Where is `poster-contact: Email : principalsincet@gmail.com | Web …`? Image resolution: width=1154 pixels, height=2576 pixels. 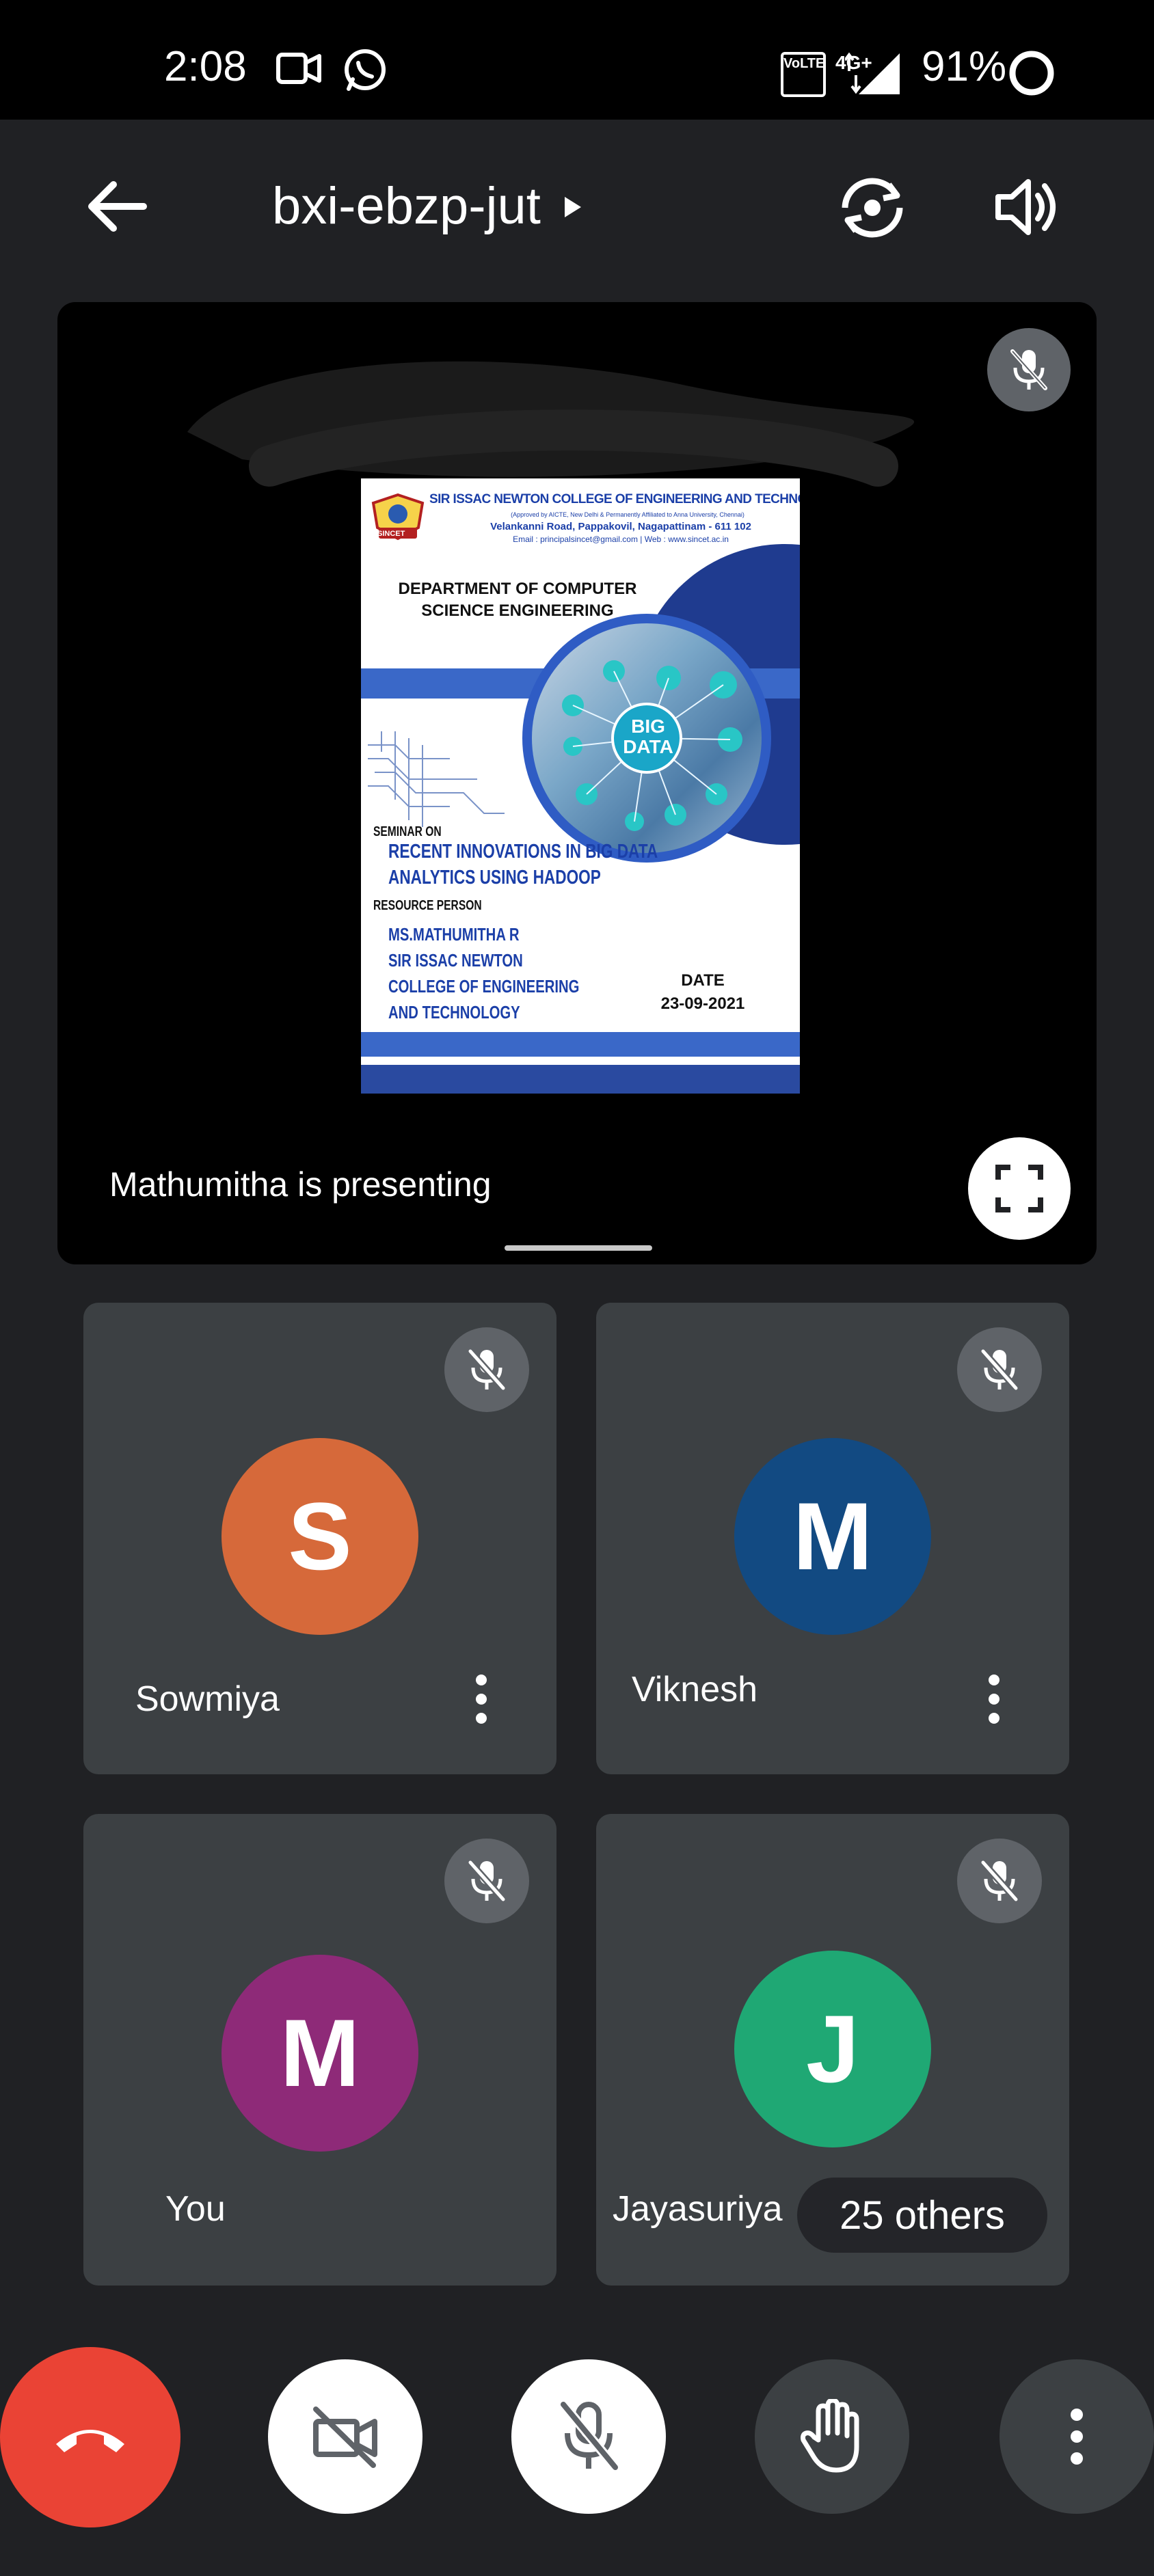 poster-contact: Email : principalsincet@gmail.com | Web … is located at coordinates (621, 539).